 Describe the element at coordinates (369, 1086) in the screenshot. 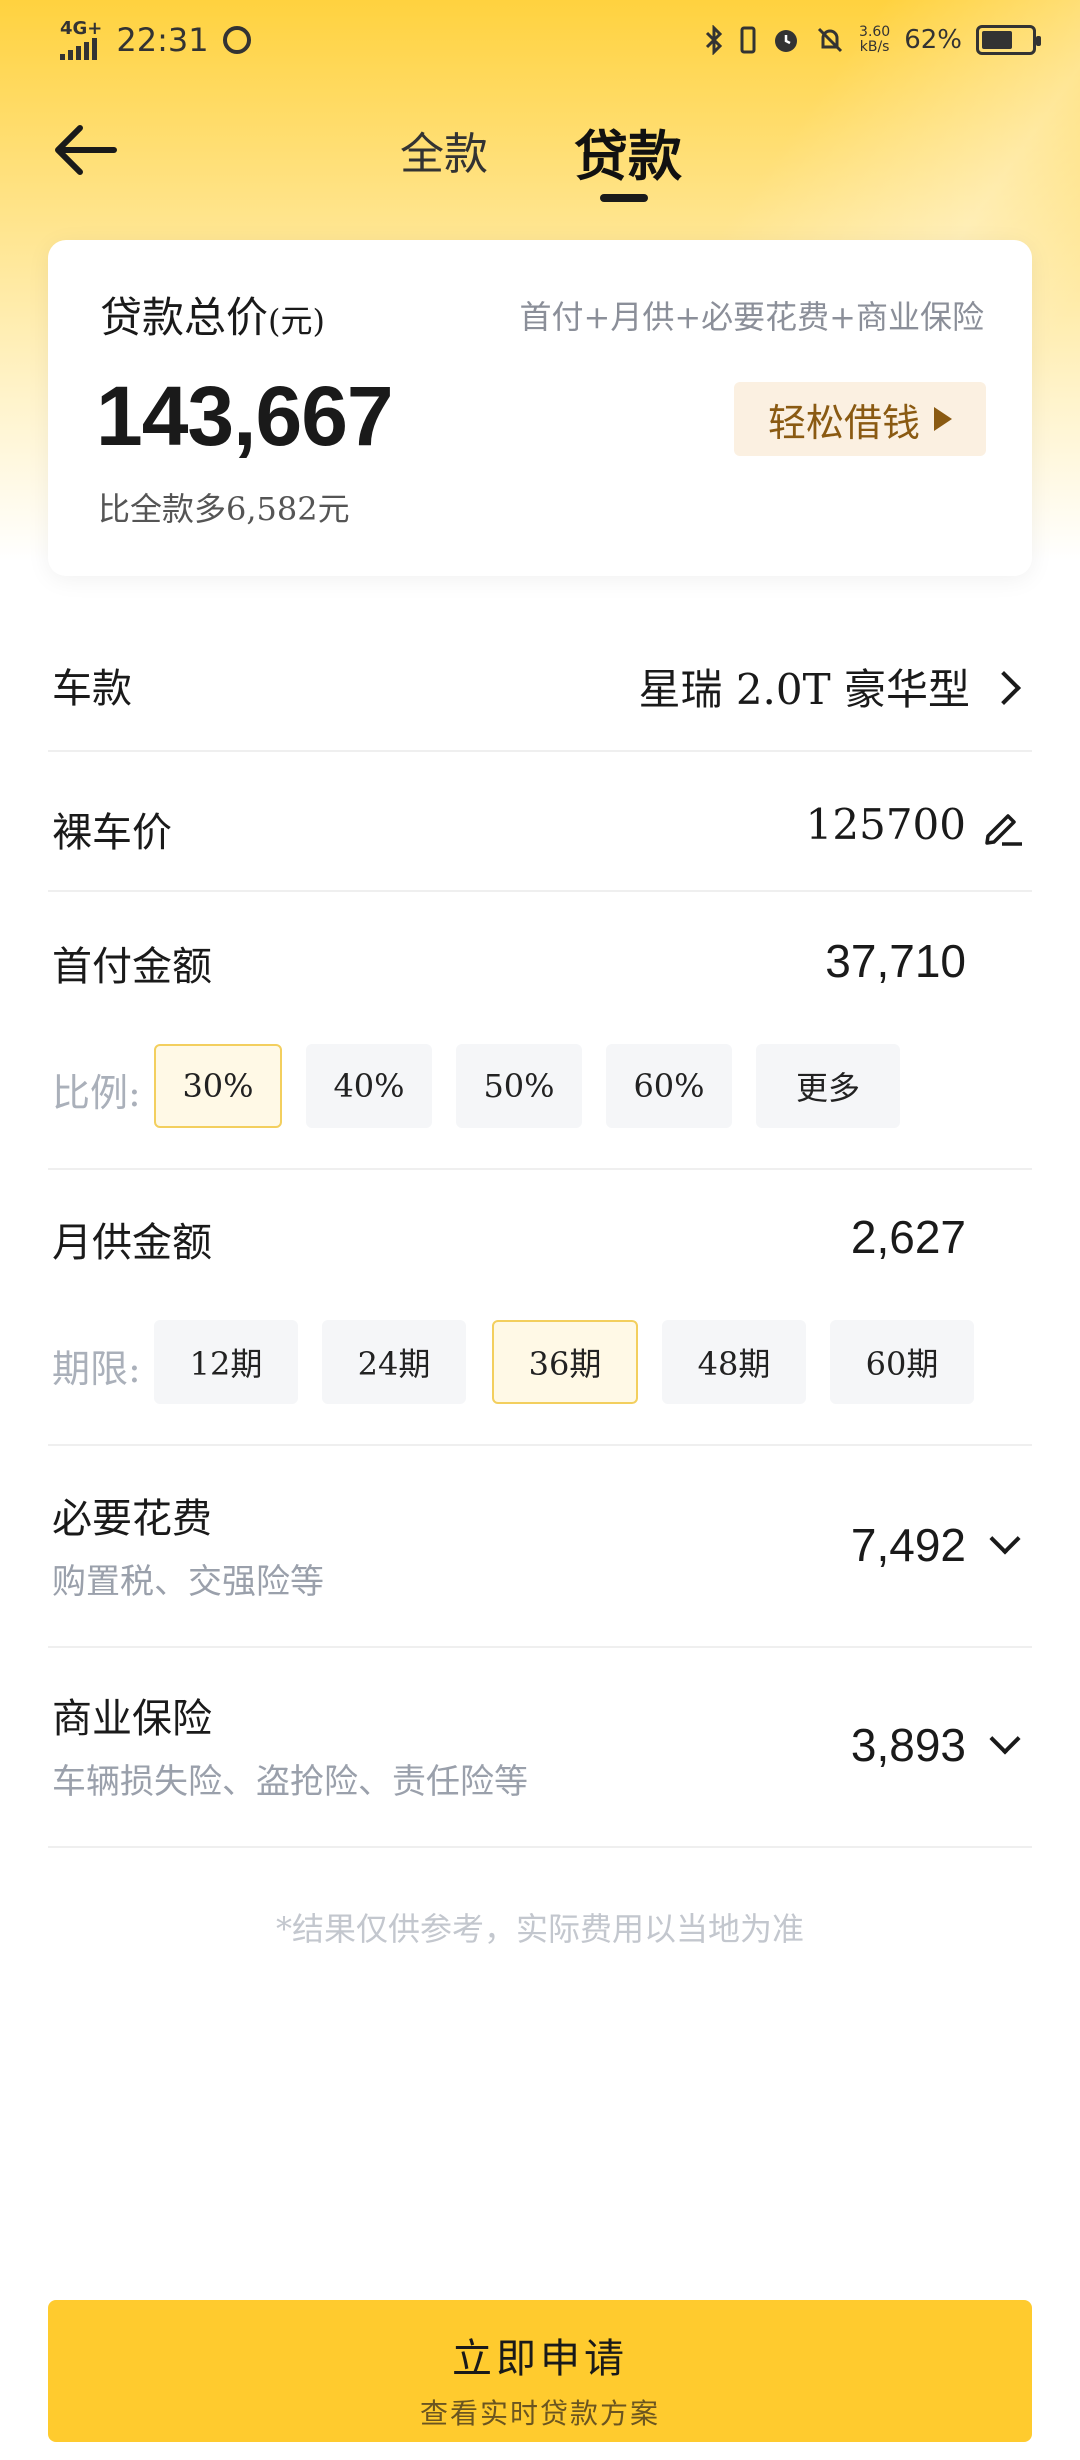

I see `ratio-option-40: 40%` at that location.